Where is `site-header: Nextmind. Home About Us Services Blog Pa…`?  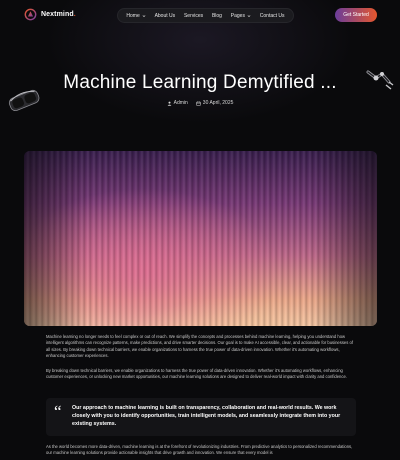
site-header: Nextmind. Home About Us Services Blog Pa… is located at coordinates (200, 15).